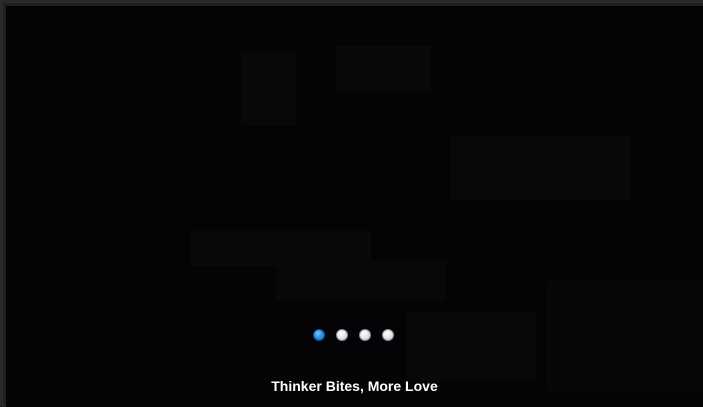  Describe the element at coordinates (354, 386) in the screenshot. I see `slide-caption: Thinker Bites, More Love` at that location.